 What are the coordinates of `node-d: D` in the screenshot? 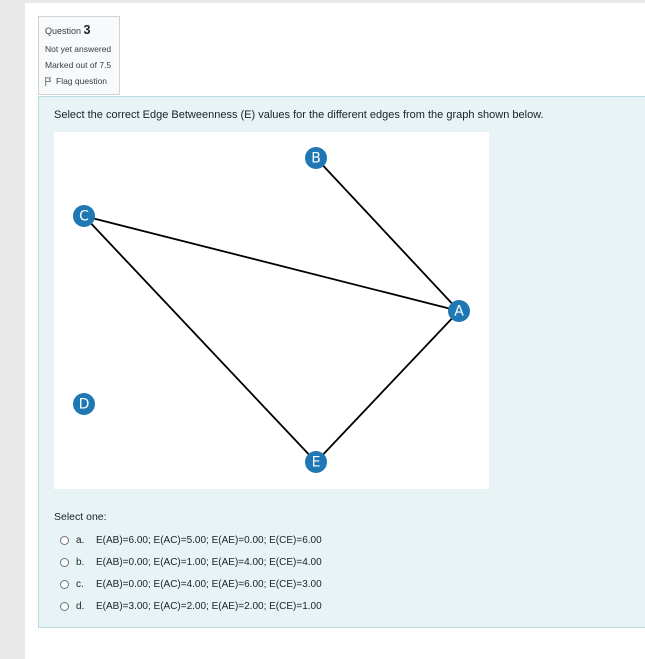 It's located at (84, 404).